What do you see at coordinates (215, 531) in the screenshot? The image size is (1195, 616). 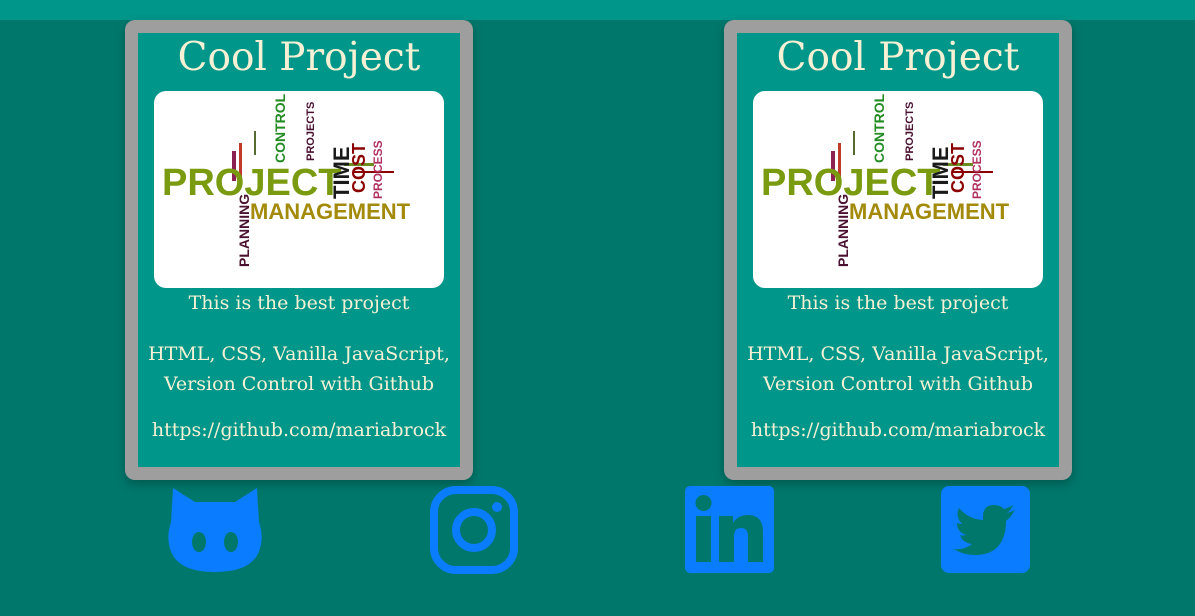 I see `github-icon` at bounding box center [215, 531].